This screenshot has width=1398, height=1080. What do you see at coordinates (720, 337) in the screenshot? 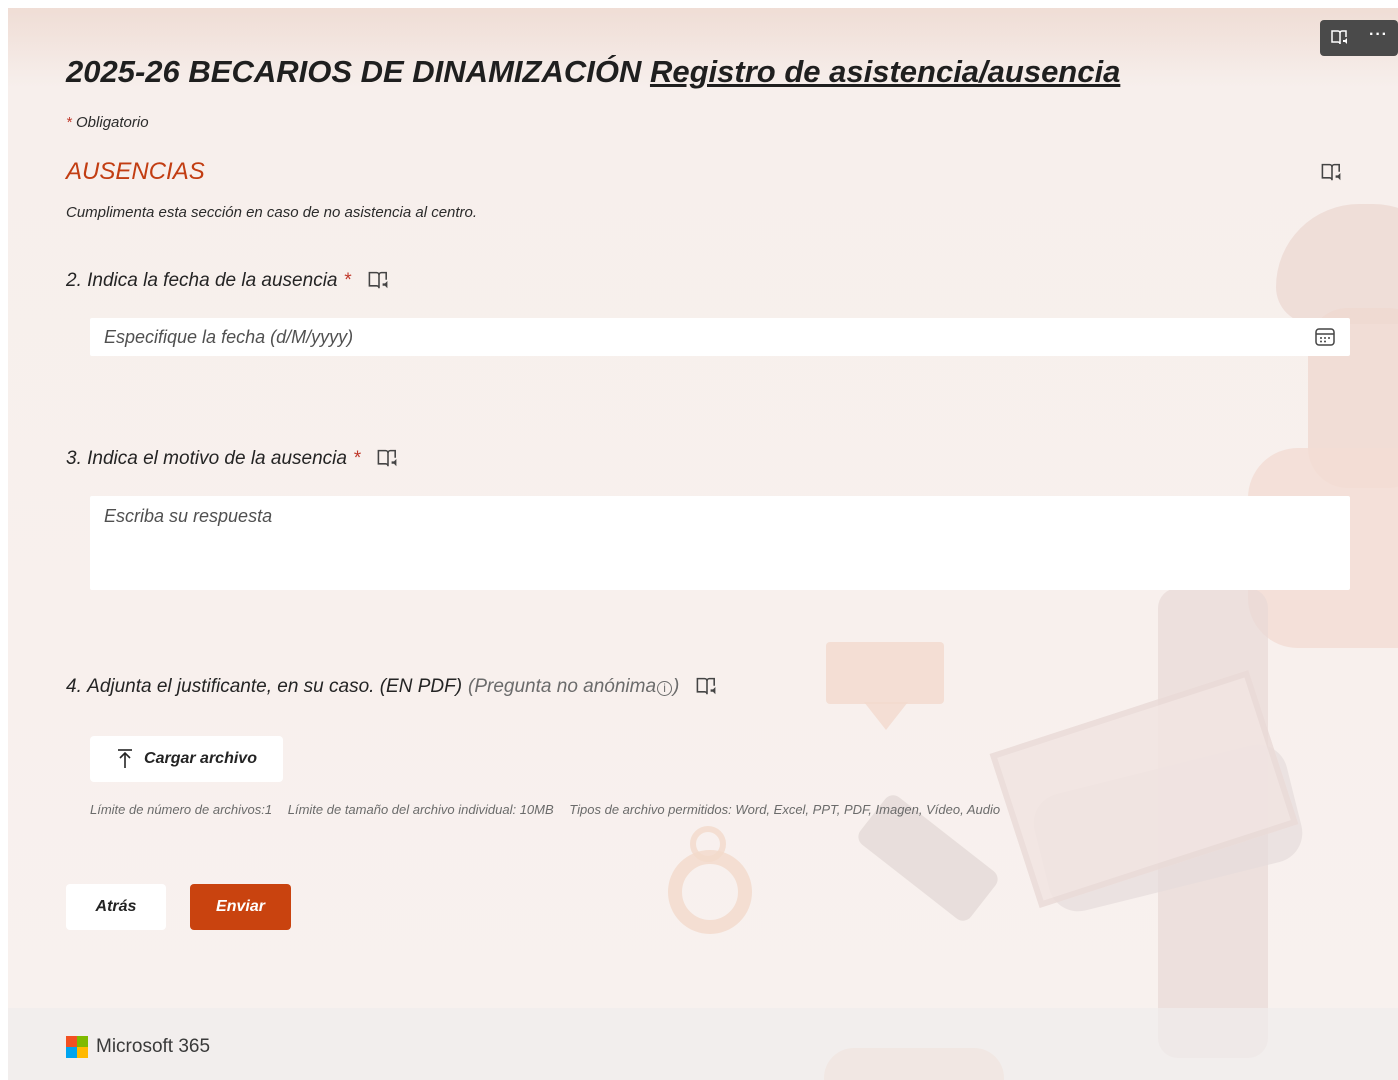
I see `date-input: Especifique la fecha (d/M/yyyy)` at bounding box center [720, 337].